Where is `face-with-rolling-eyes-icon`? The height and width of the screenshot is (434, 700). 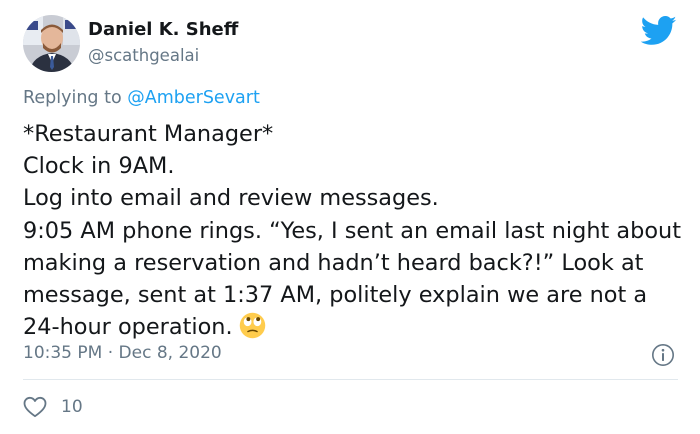 face-with-rolling-eyes-icon is located at coordinates (252, 325).